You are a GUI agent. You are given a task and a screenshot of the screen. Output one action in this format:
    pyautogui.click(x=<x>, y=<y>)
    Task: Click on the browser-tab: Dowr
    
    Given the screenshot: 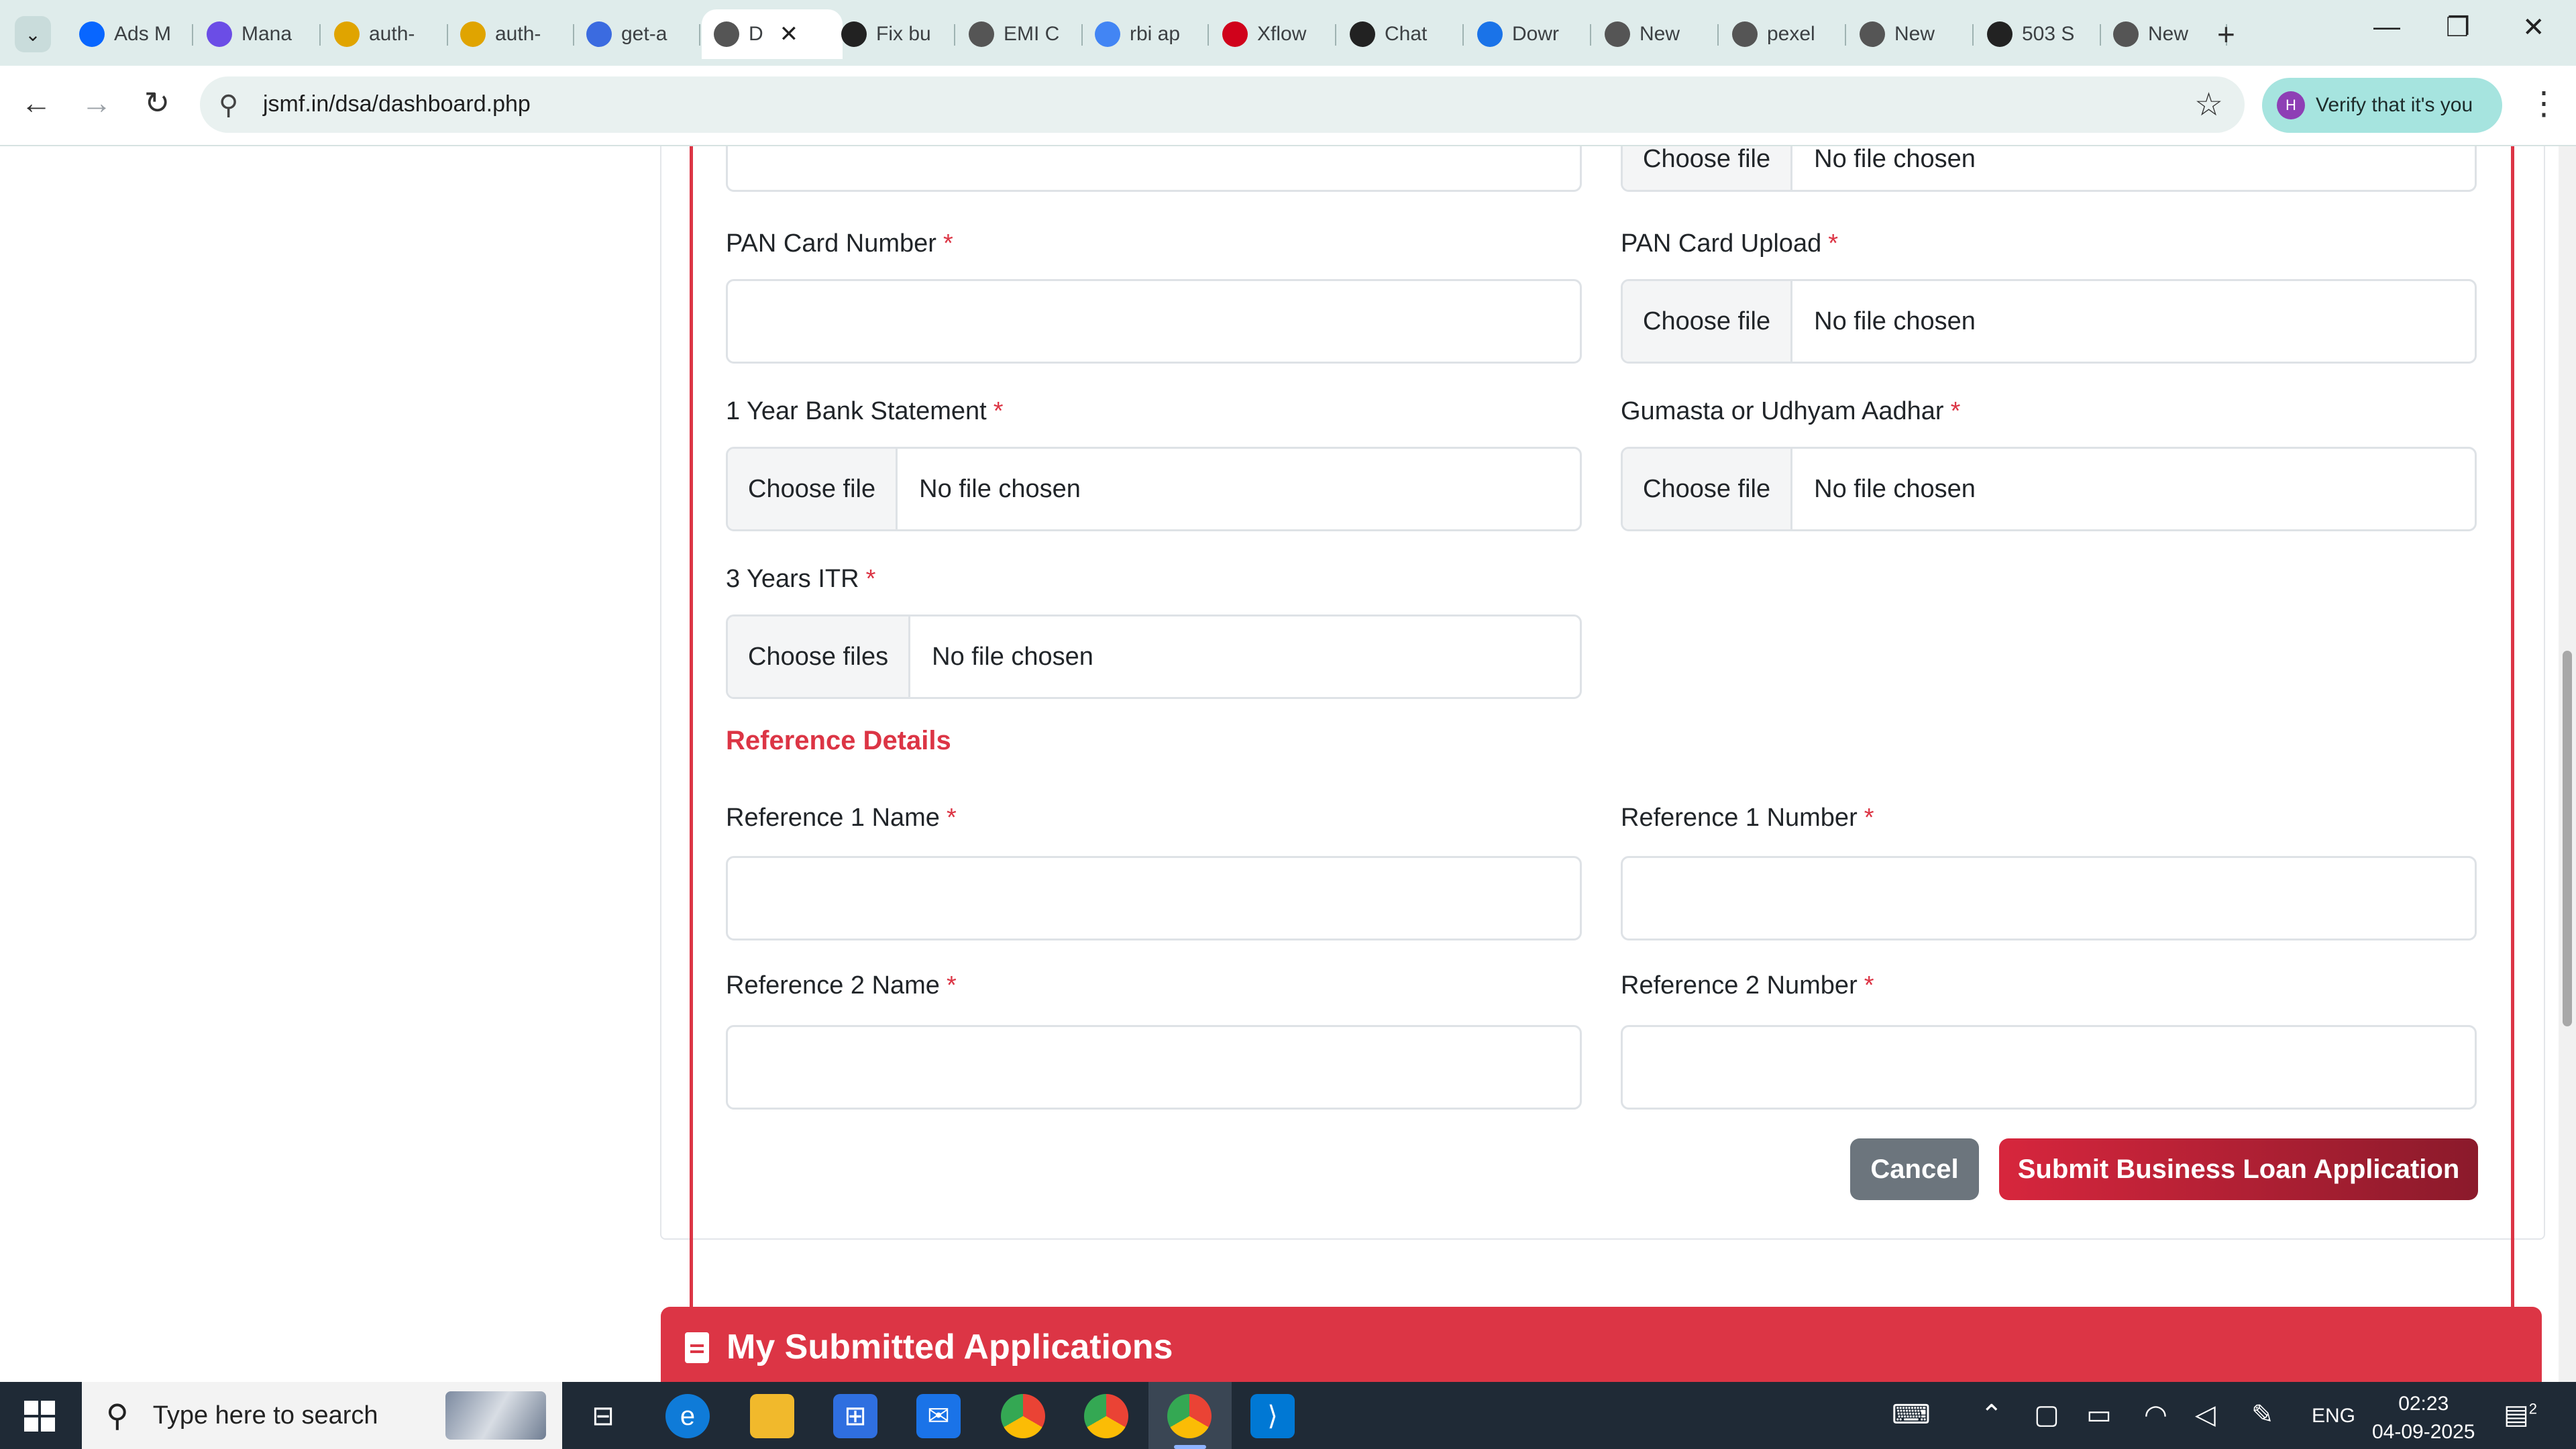 What is the action you would take?
    pyautogui.click(x=1528, y=34)
    